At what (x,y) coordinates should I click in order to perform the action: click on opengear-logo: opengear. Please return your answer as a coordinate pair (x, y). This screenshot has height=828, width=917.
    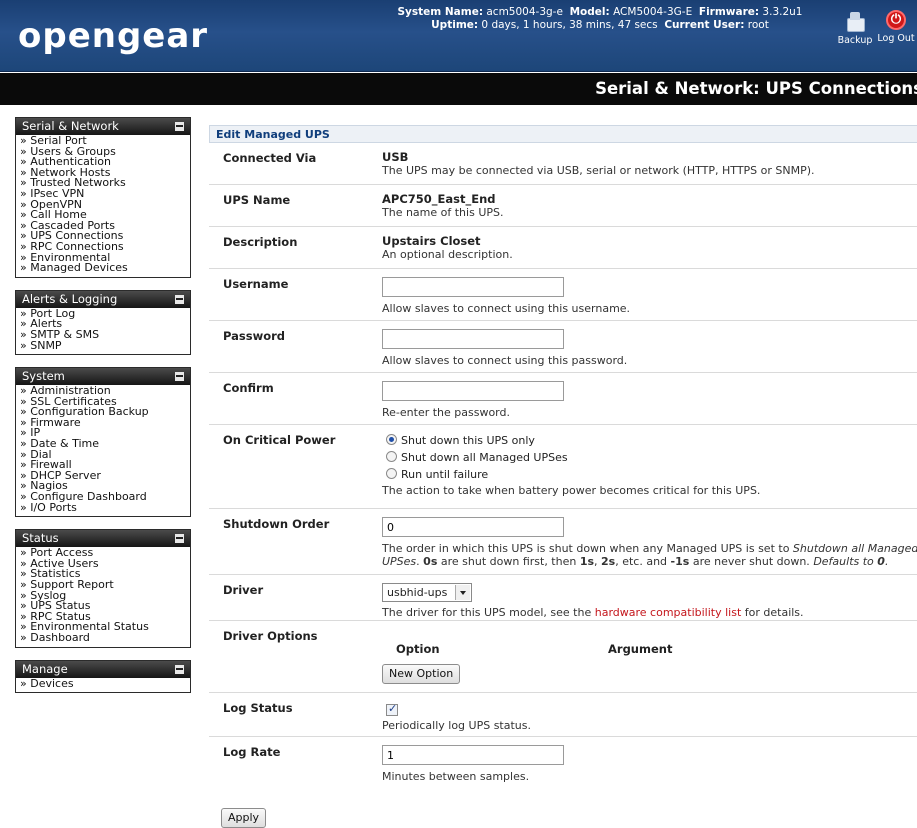
    Looking at the image, I should click on (113, 36).